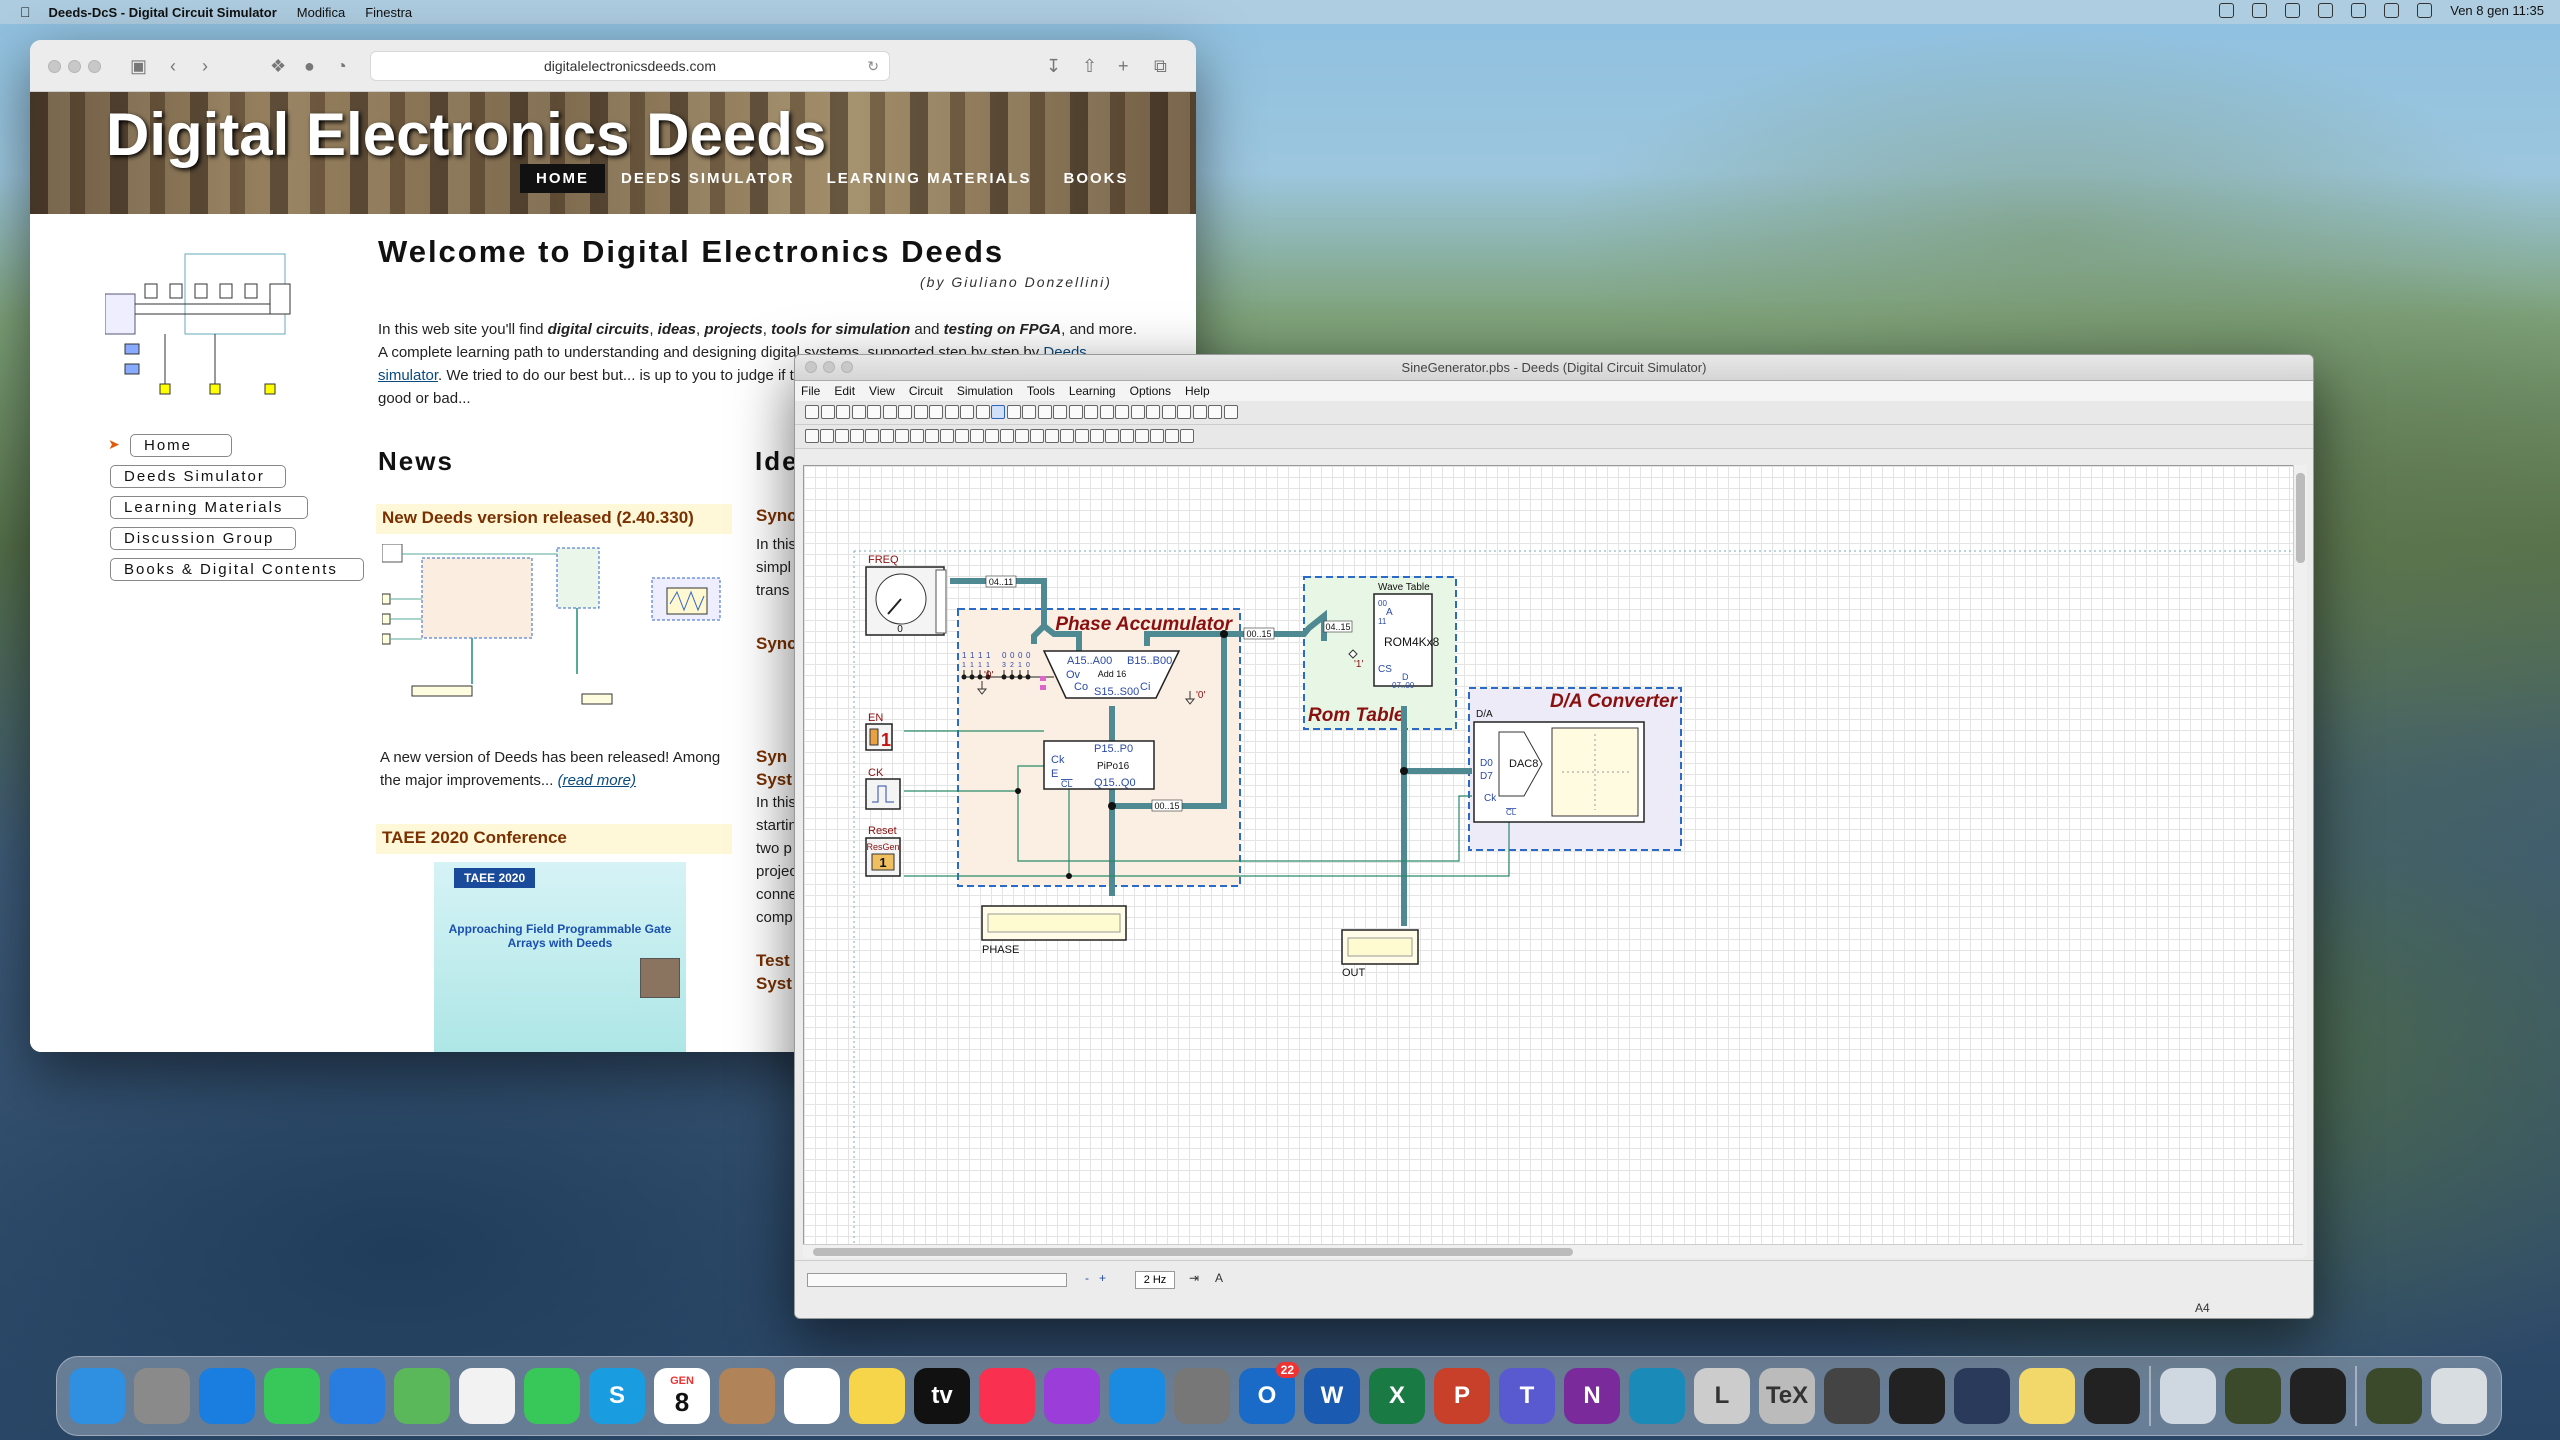 The height and width of the screenshot is (1440, 2560). I want to click on dock-facetime-icon, so click(552, 1396).